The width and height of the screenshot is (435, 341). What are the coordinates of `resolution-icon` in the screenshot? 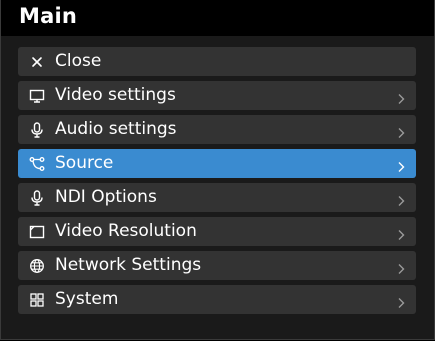 It's located at (37, 232).